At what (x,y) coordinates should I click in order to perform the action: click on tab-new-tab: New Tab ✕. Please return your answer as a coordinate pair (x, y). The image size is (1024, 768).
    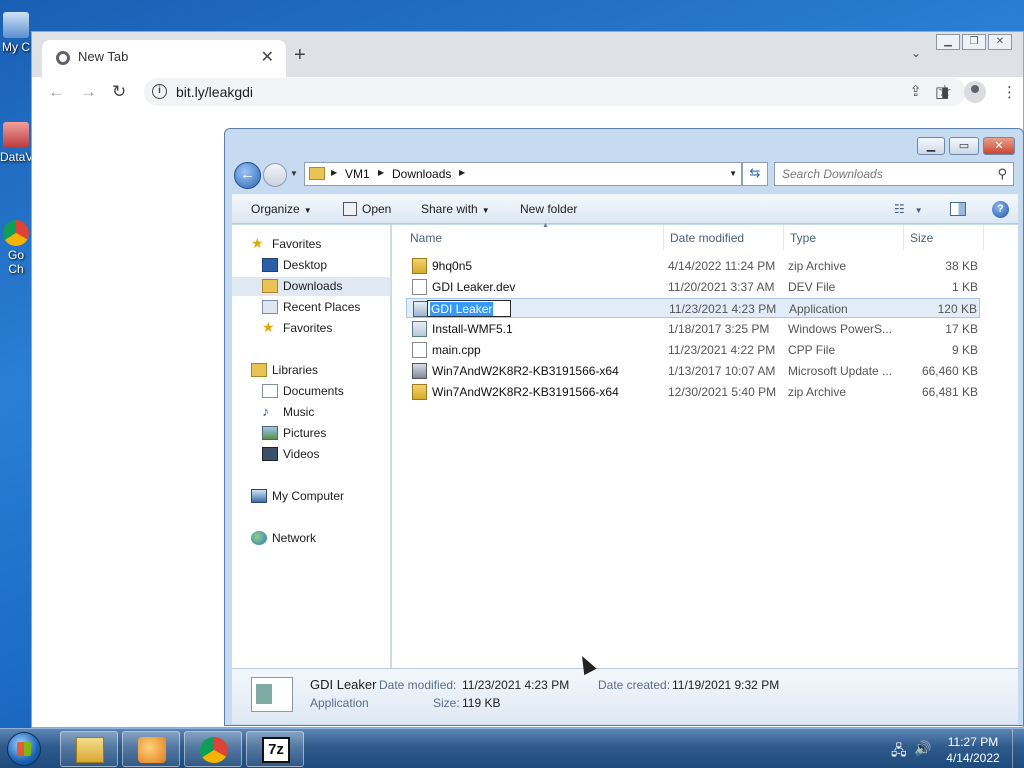
    Looking at the image, I should click on (164, 58).